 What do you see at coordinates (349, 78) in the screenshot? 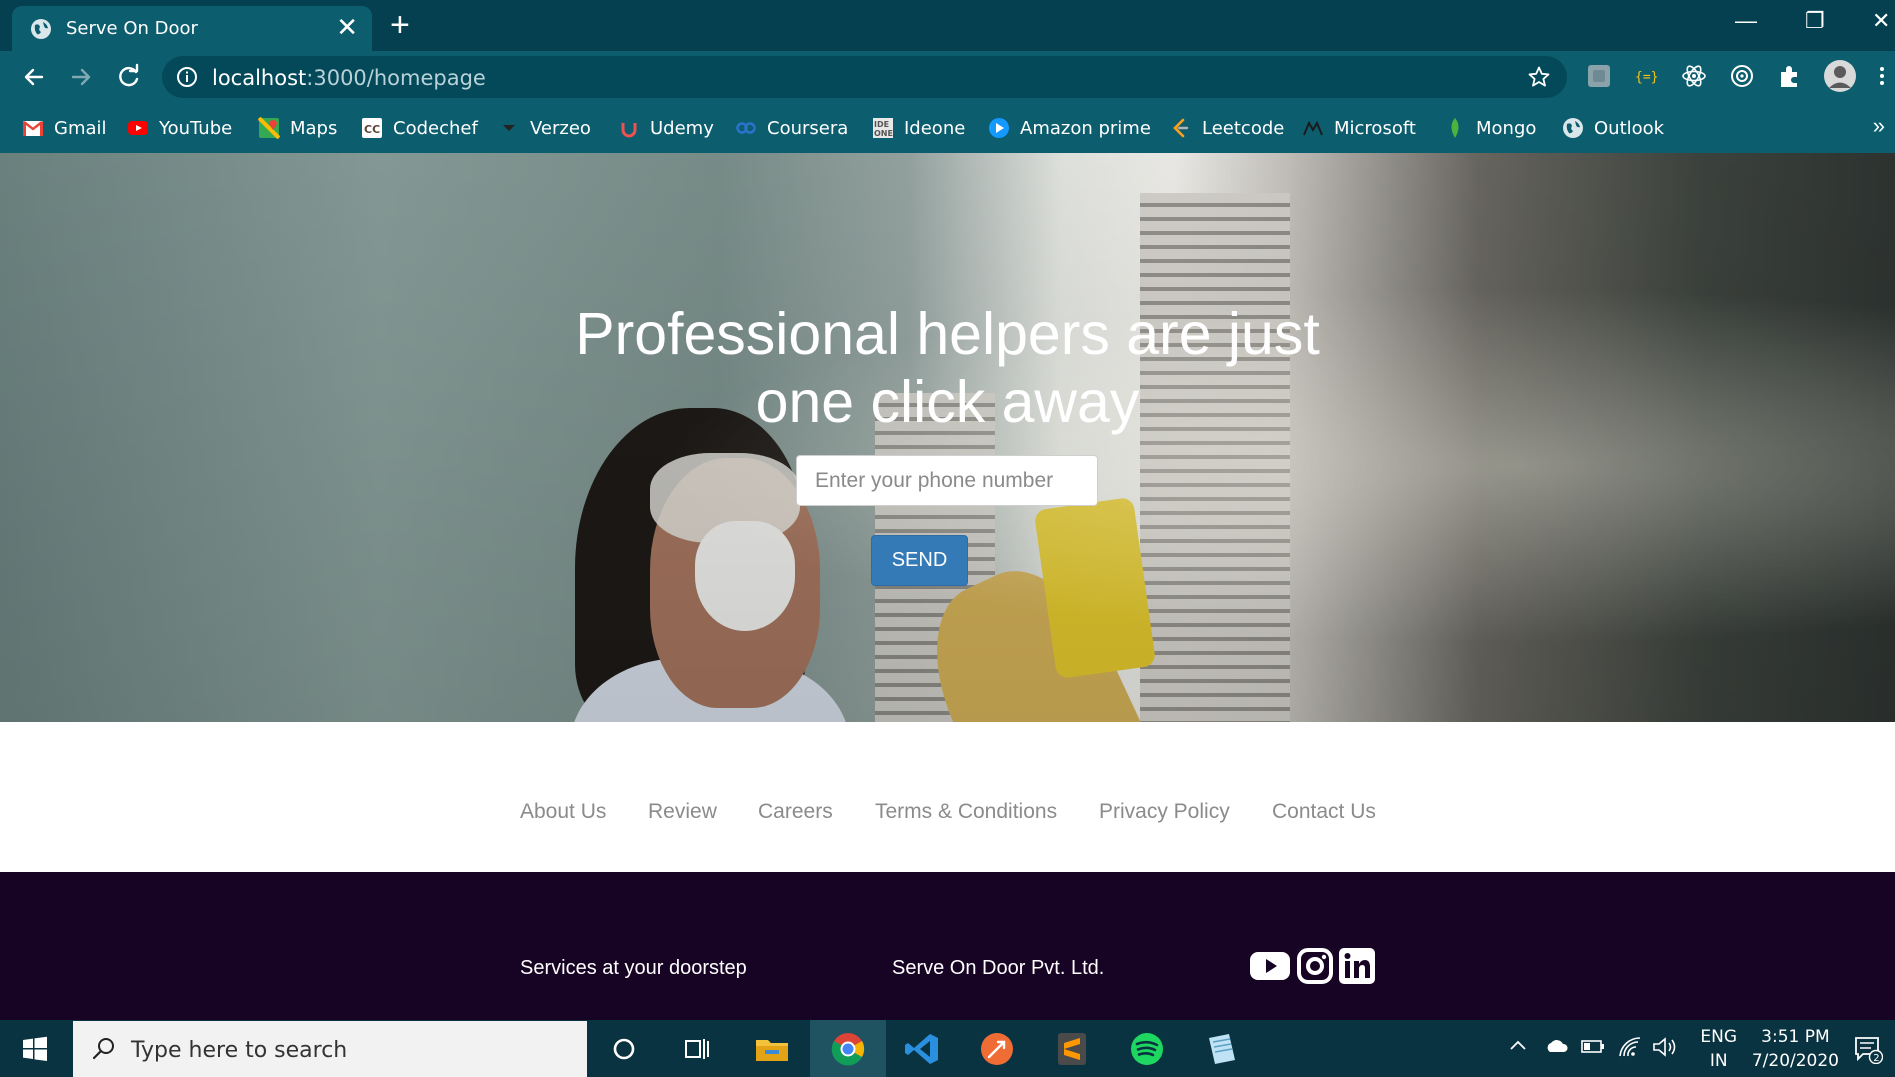
I see `url-text: localhost:3000/homepage` at bounding box center [349, 78].